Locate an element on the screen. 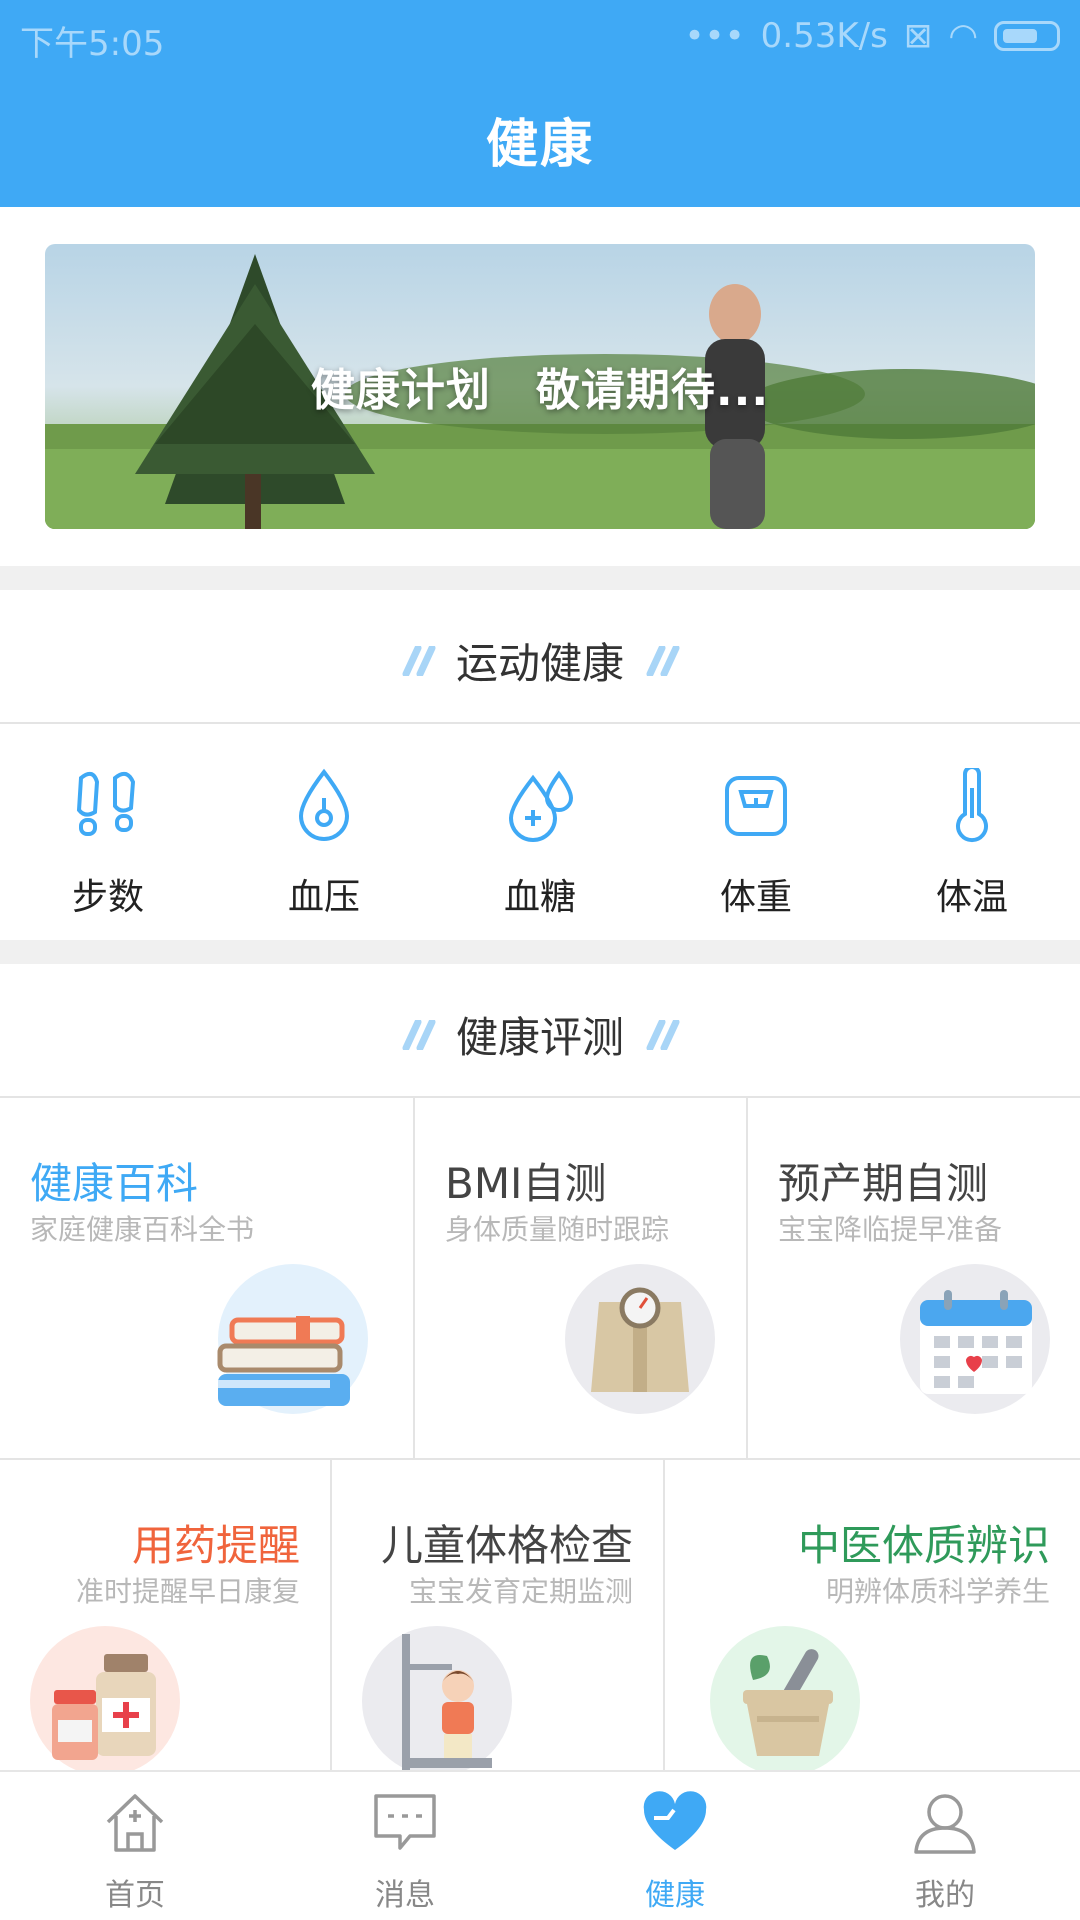 The width and height of the screenshot is (1080, 1920). page-title: 健康 is located at coordinates (539, 145).